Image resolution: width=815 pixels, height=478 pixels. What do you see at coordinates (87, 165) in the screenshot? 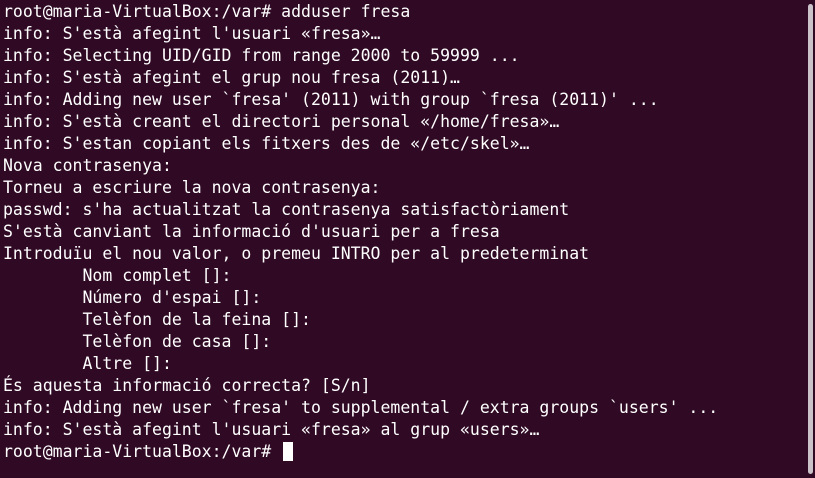
I see `terminal-line: Nova contrasenya:` at bounding box center [87, 165].